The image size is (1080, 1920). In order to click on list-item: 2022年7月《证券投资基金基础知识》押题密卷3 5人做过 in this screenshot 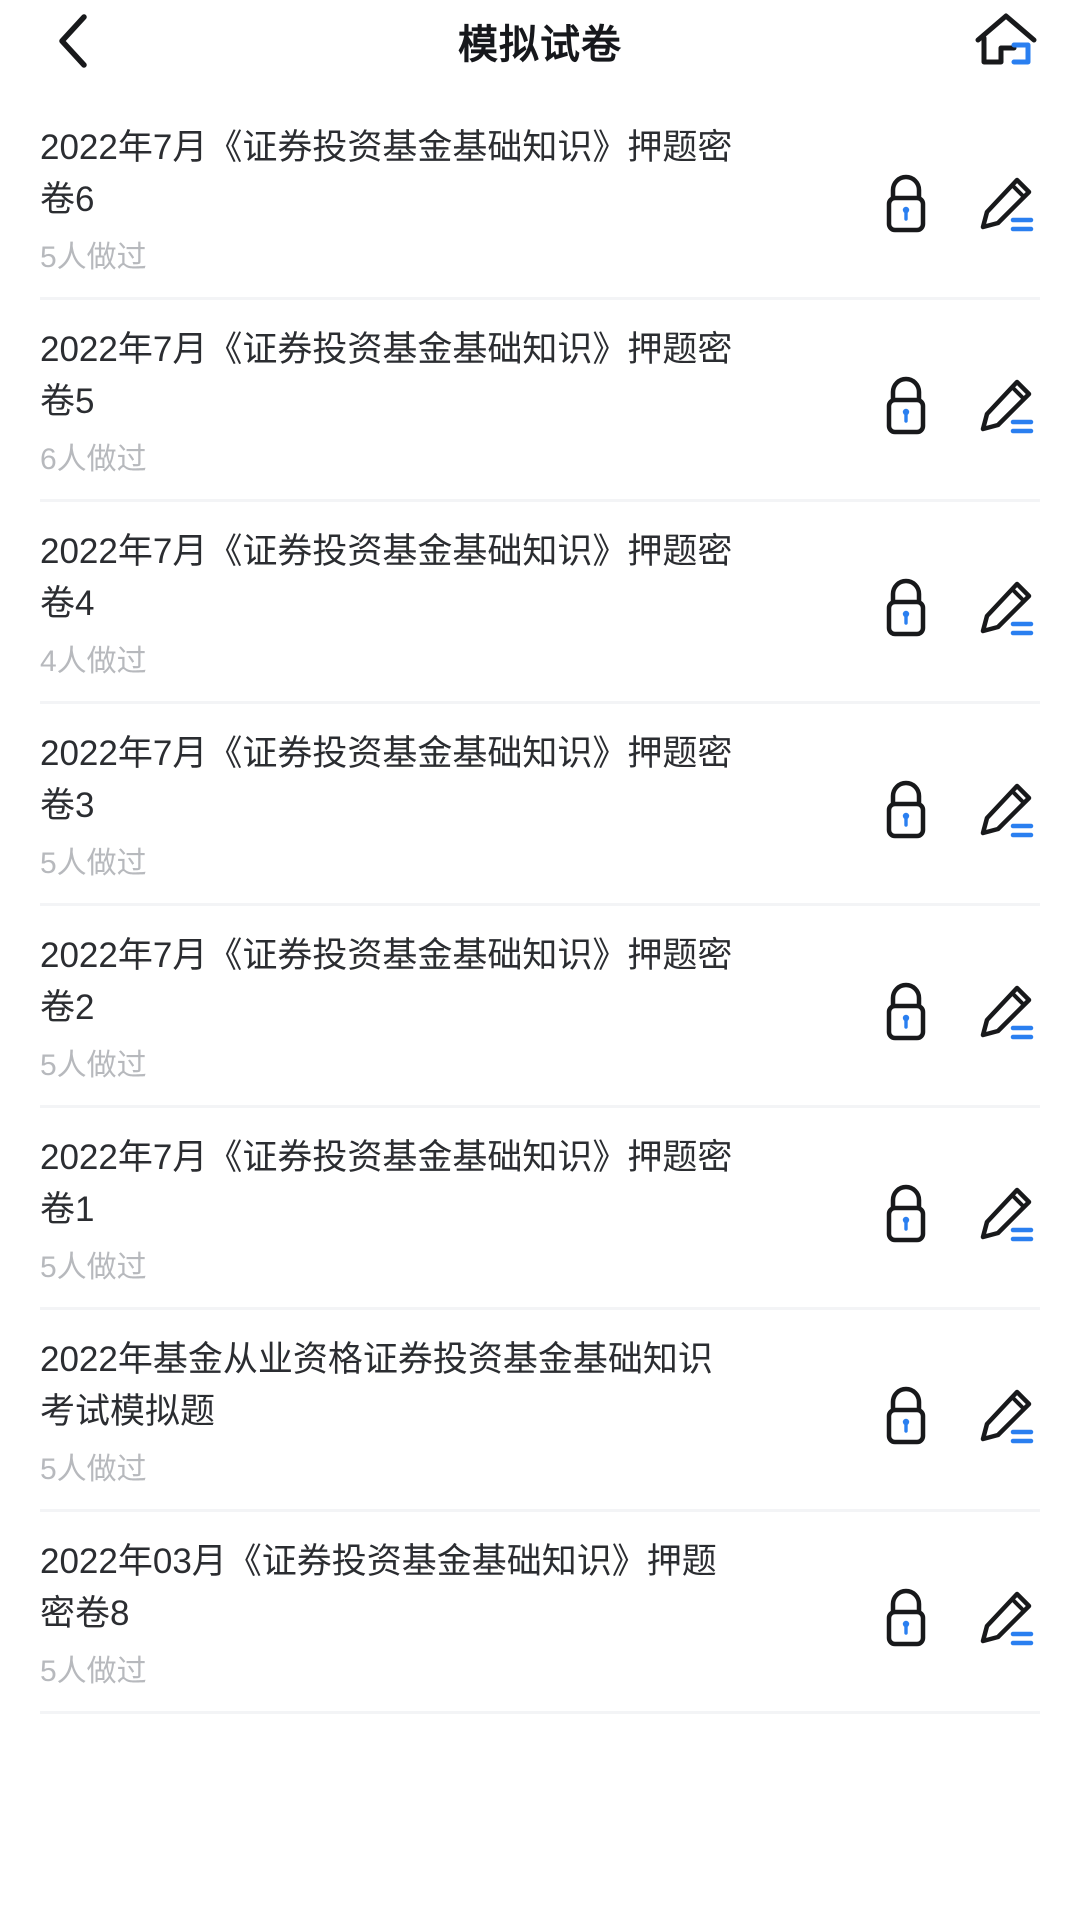, I will do `click(540, 805)`.